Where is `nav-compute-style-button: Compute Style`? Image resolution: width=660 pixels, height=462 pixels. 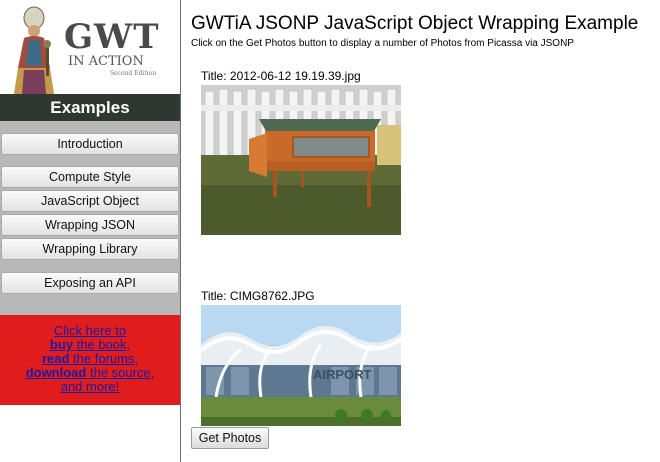
nav-compute-style-button: Compute Style is located at coordinates (90, 177).